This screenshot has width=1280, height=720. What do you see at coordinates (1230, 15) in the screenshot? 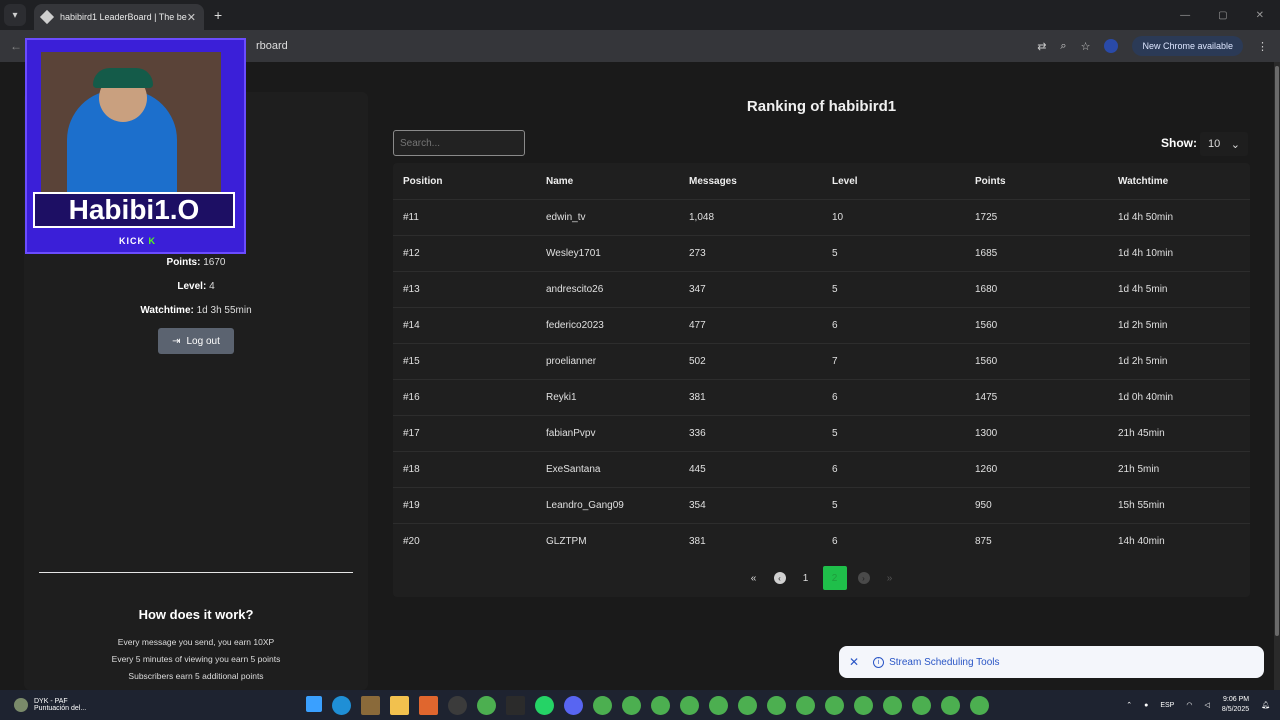
I see `window-controls: — ▢ ✕` at bounding box center [1230, 15].